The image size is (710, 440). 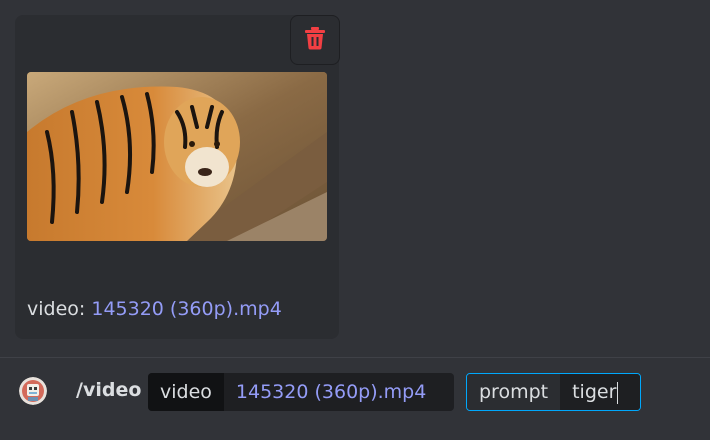 I want to click on video-option-key: video, so click(x=186, y=392).